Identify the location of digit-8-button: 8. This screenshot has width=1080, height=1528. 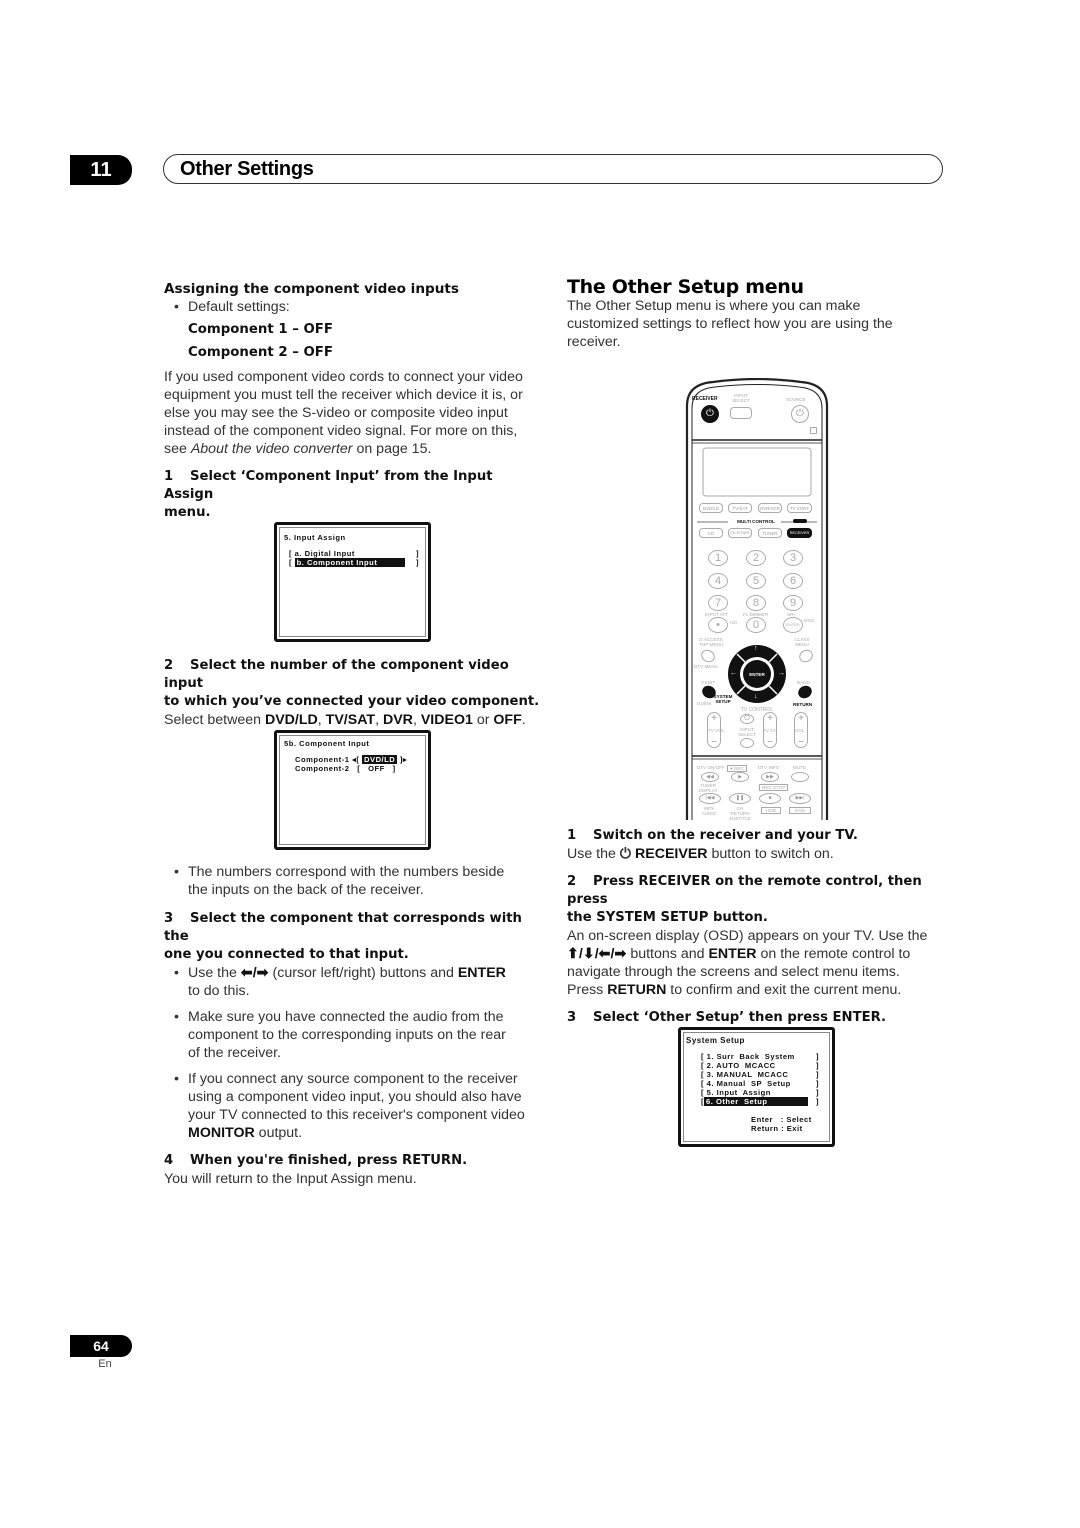
(756, 603).